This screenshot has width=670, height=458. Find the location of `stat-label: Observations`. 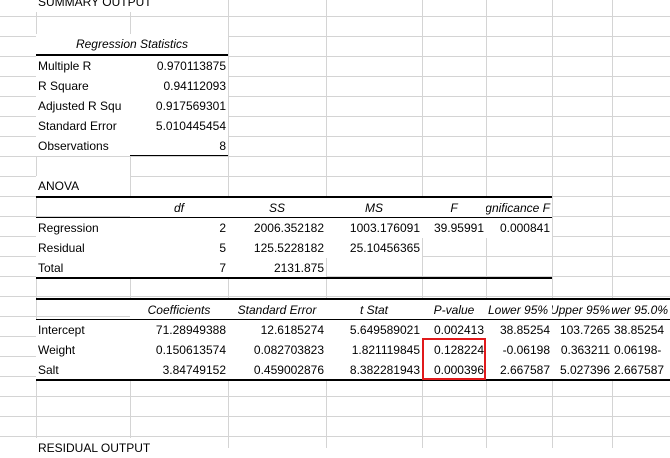

stat-label: Observations is located at coordinates (83, 146).